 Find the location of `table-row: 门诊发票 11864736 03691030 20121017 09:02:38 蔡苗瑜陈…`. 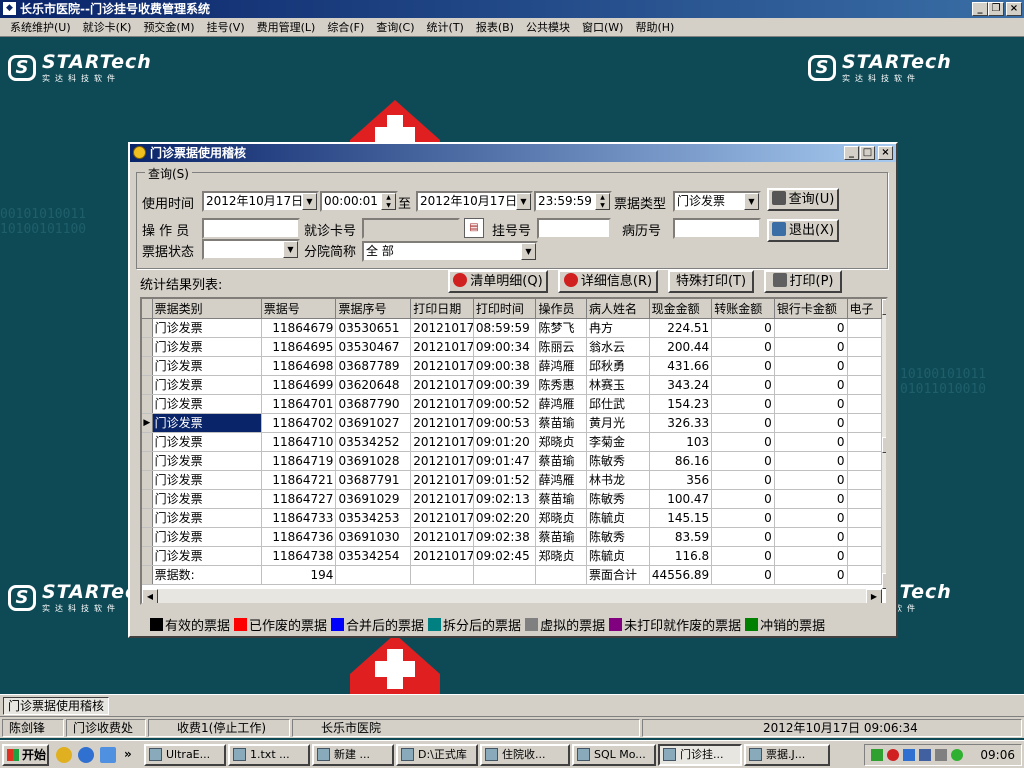

table-row: 门诊发票 11864736 03691030 20121017 09:02:38 蔡苗瑜陈… is located at coordinates (512, 537).